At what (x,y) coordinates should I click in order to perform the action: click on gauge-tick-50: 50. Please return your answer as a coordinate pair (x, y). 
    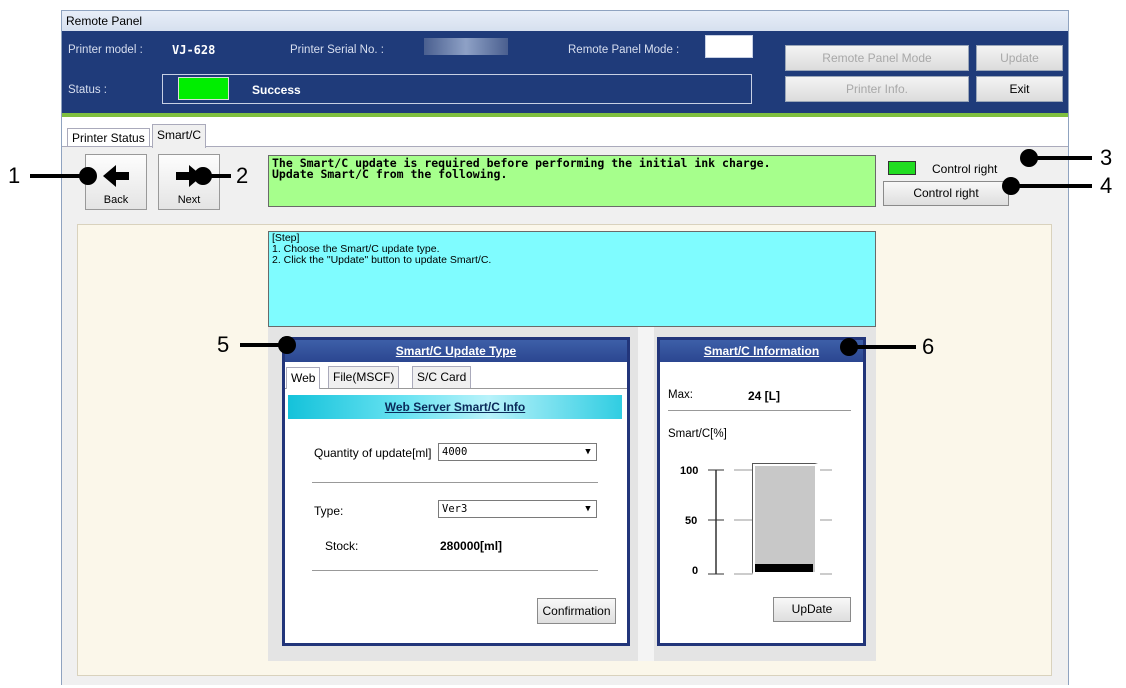
    Looking at the image, I should click on (691, 521).